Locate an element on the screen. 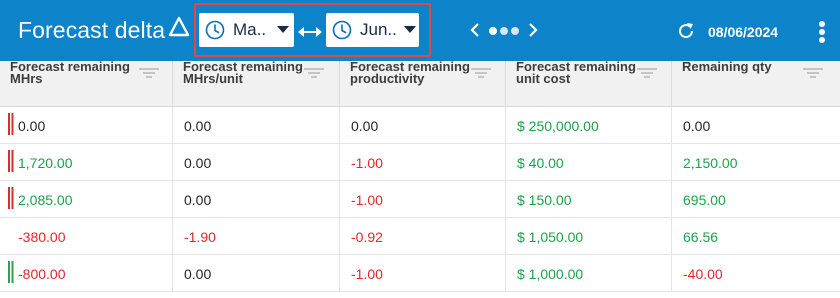 The height and width of the screenshot is (298, 840). table-cell: 2,085.00 is located at coordinates (86, 199).